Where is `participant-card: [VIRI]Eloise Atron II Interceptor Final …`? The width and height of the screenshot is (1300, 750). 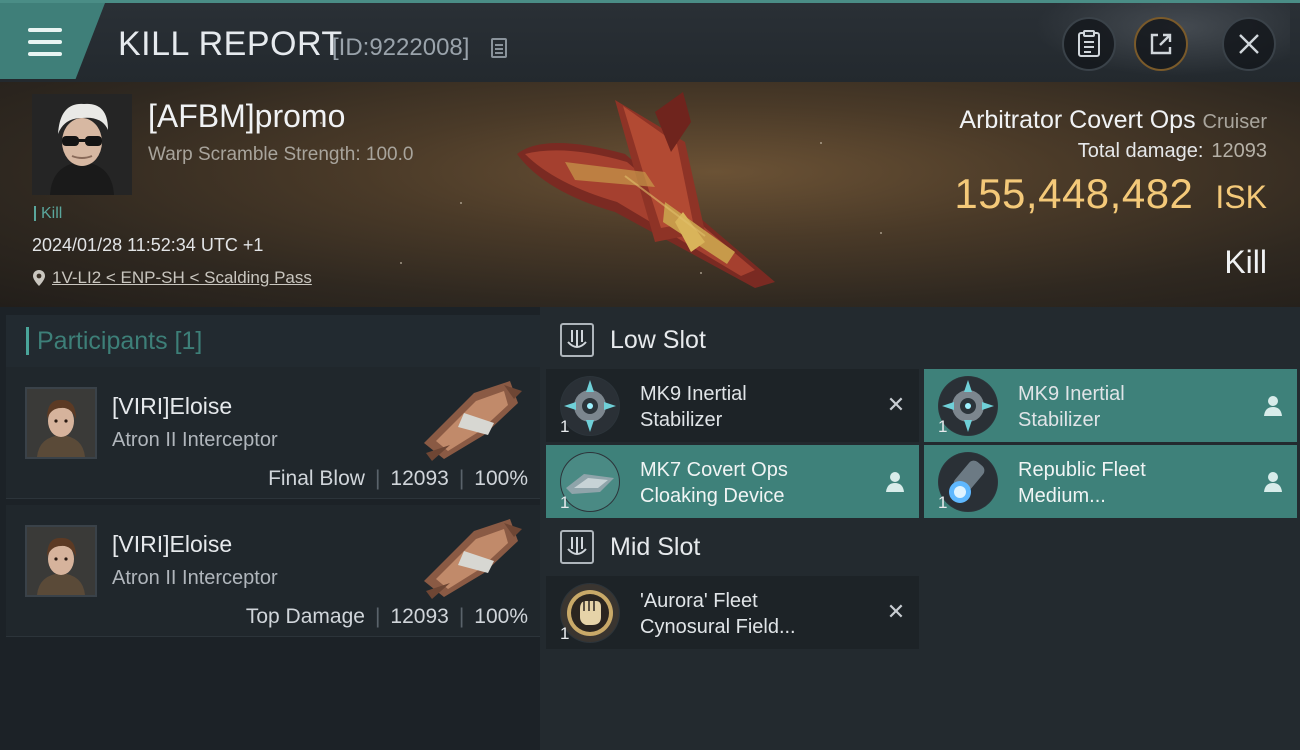 participant-card: [VIRI]Eloise Atron II Interceptor Final … is located at coordinates (273, 433).